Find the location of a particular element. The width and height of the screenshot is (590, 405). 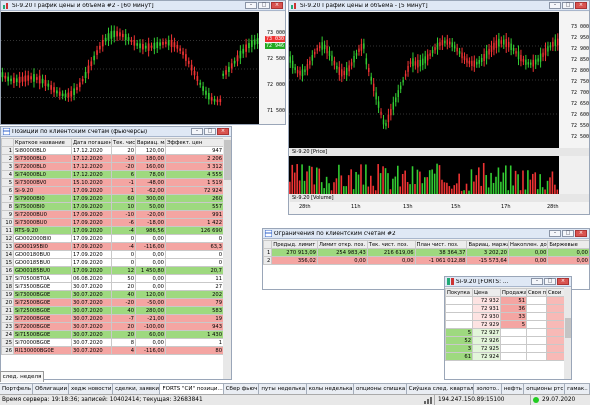

title-bar: Ограничения по клиентским счетам #2 – □ × is located at coordinates (426, 234).